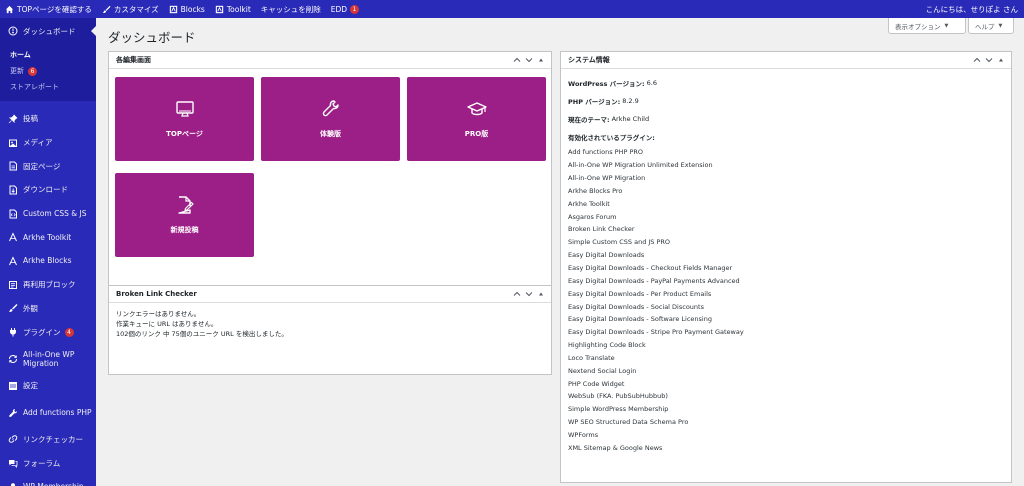 Image resolution: width=1024 pixels, height=486 pixels. I want to click on sidebar-item-label: 投稿, so click(30, 119).